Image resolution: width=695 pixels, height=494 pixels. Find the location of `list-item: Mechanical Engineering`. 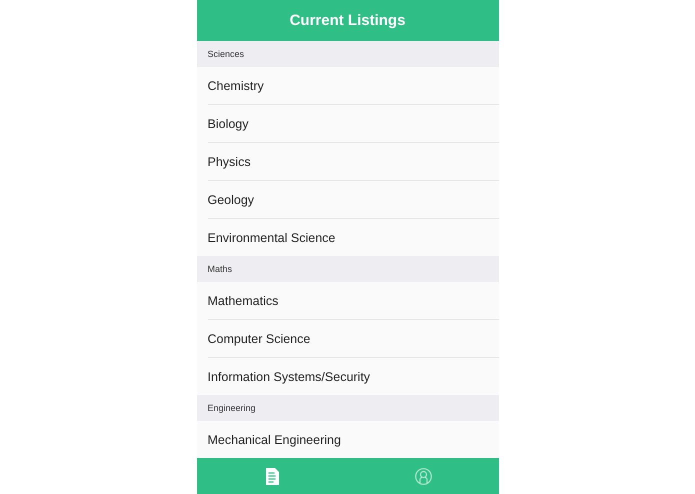

list-item: Mechanical Engineering is located at coordinates (353, 439).